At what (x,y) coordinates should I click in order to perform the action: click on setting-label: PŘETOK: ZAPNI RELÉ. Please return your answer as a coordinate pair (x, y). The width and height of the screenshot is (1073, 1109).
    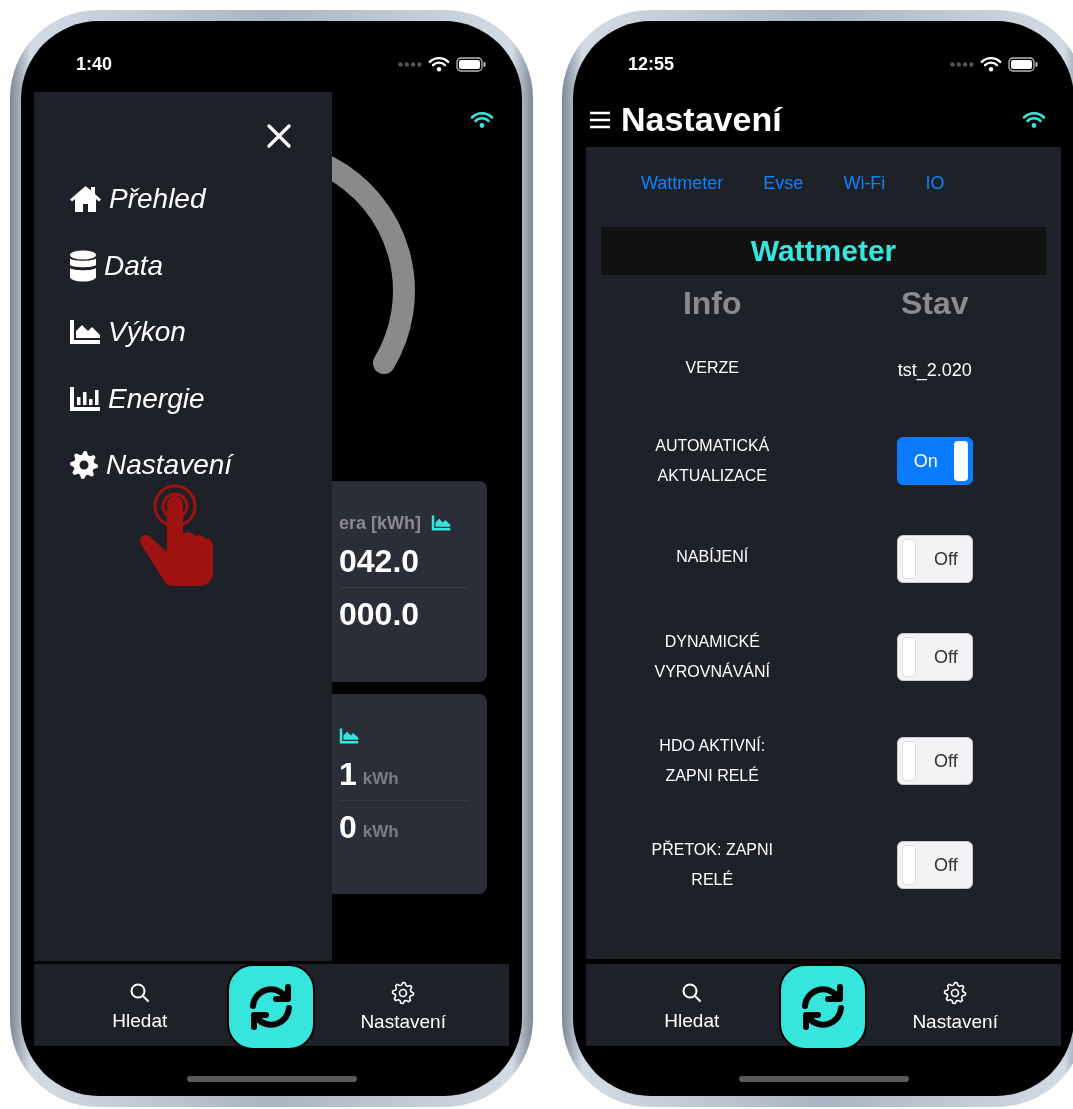
    Looking at the image, I should click on (712, 864).